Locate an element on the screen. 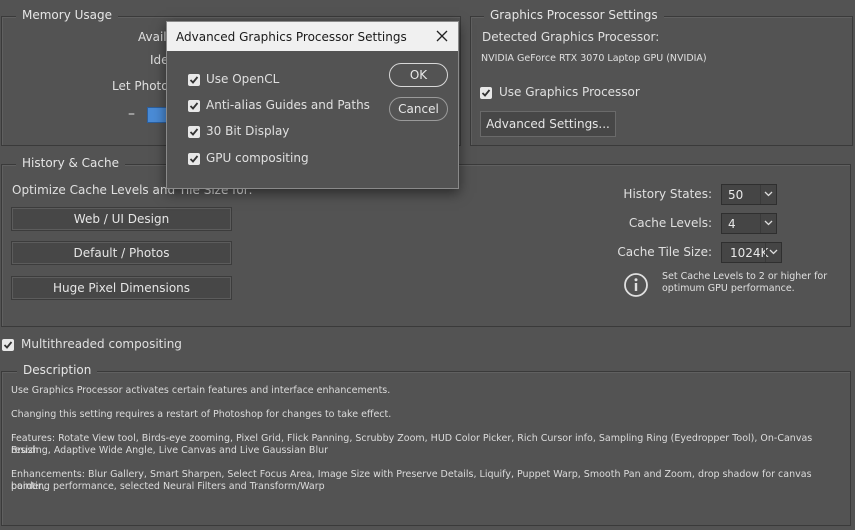  gpu-compositing-checkbox is located at coordinates (194, 159).